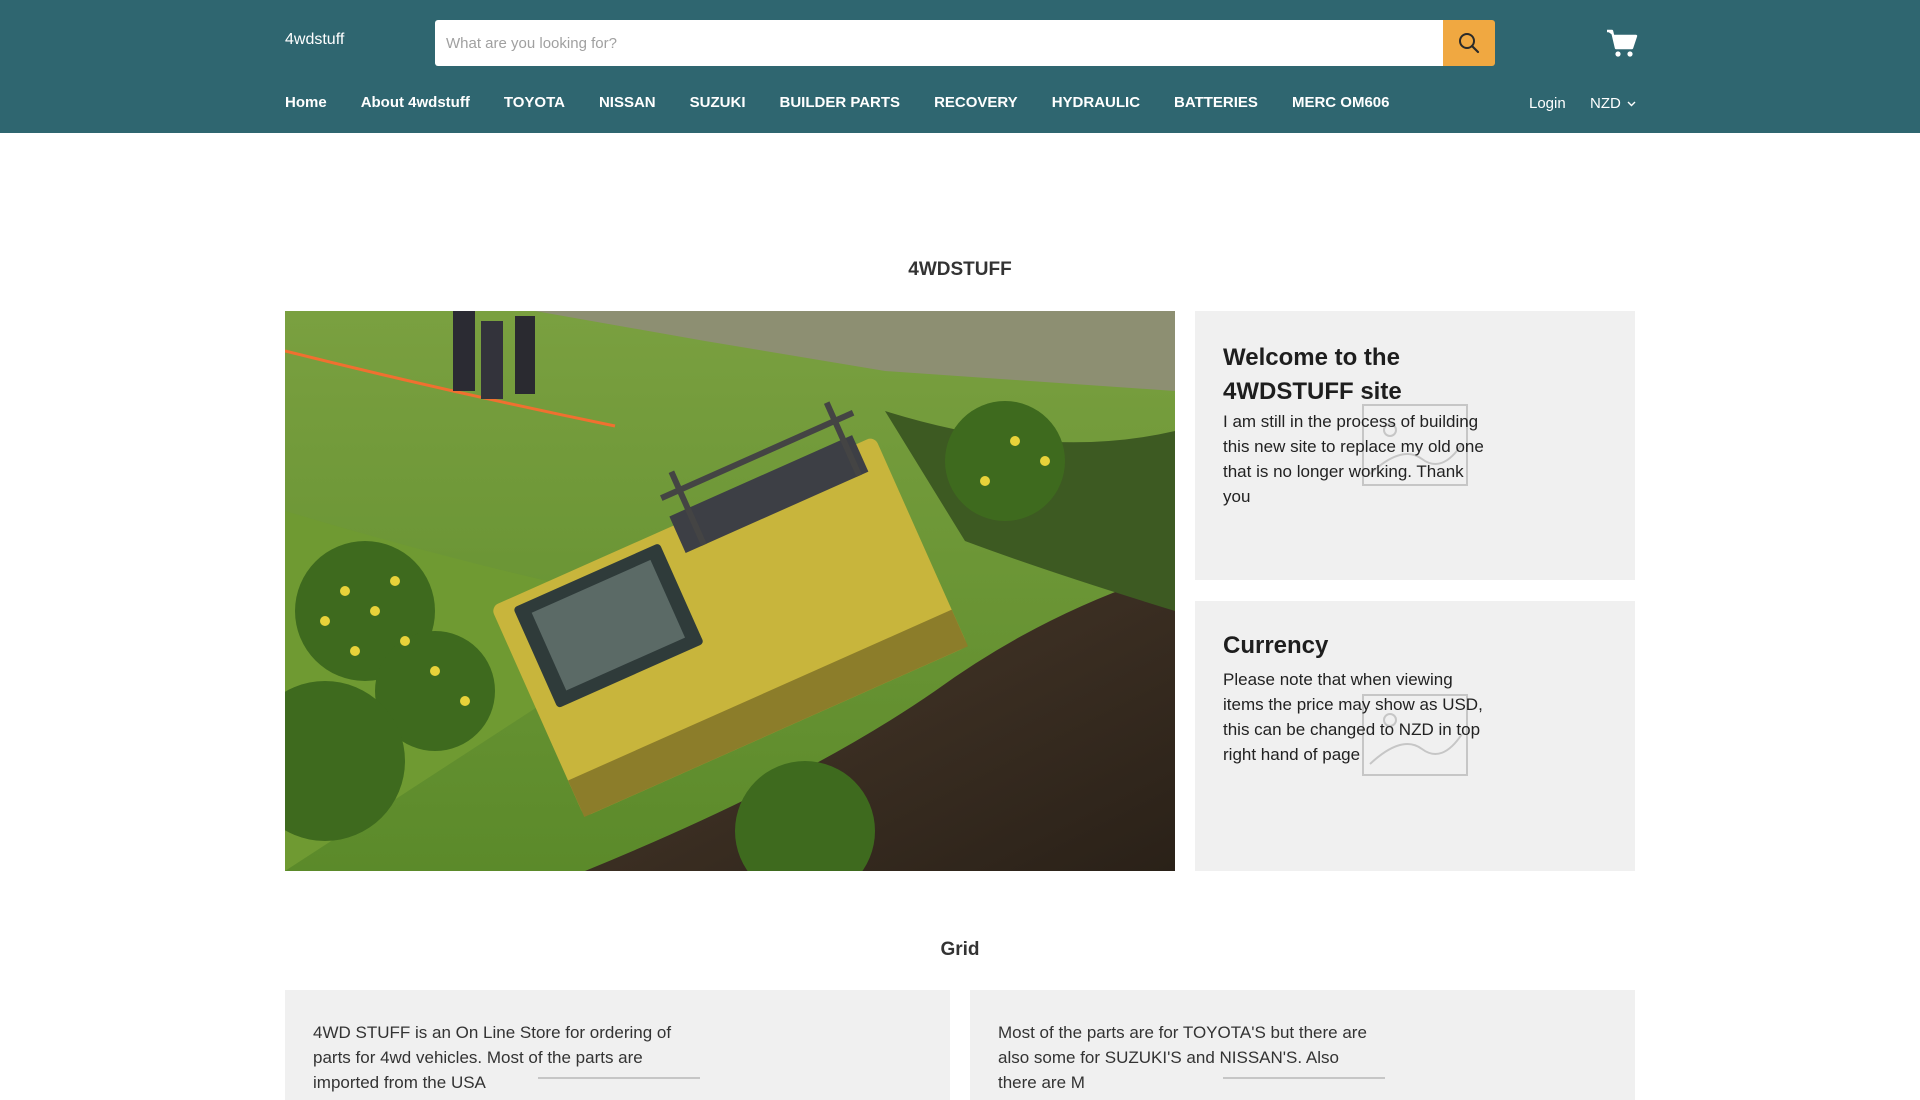  I want to click on search-icon, so click(1469, 43).